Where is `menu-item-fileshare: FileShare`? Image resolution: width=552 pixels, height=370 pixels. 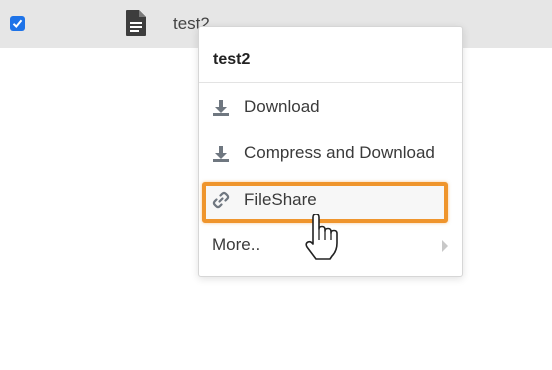
menu-item-fileshare: FileShare is located at coordinates (330, 202).